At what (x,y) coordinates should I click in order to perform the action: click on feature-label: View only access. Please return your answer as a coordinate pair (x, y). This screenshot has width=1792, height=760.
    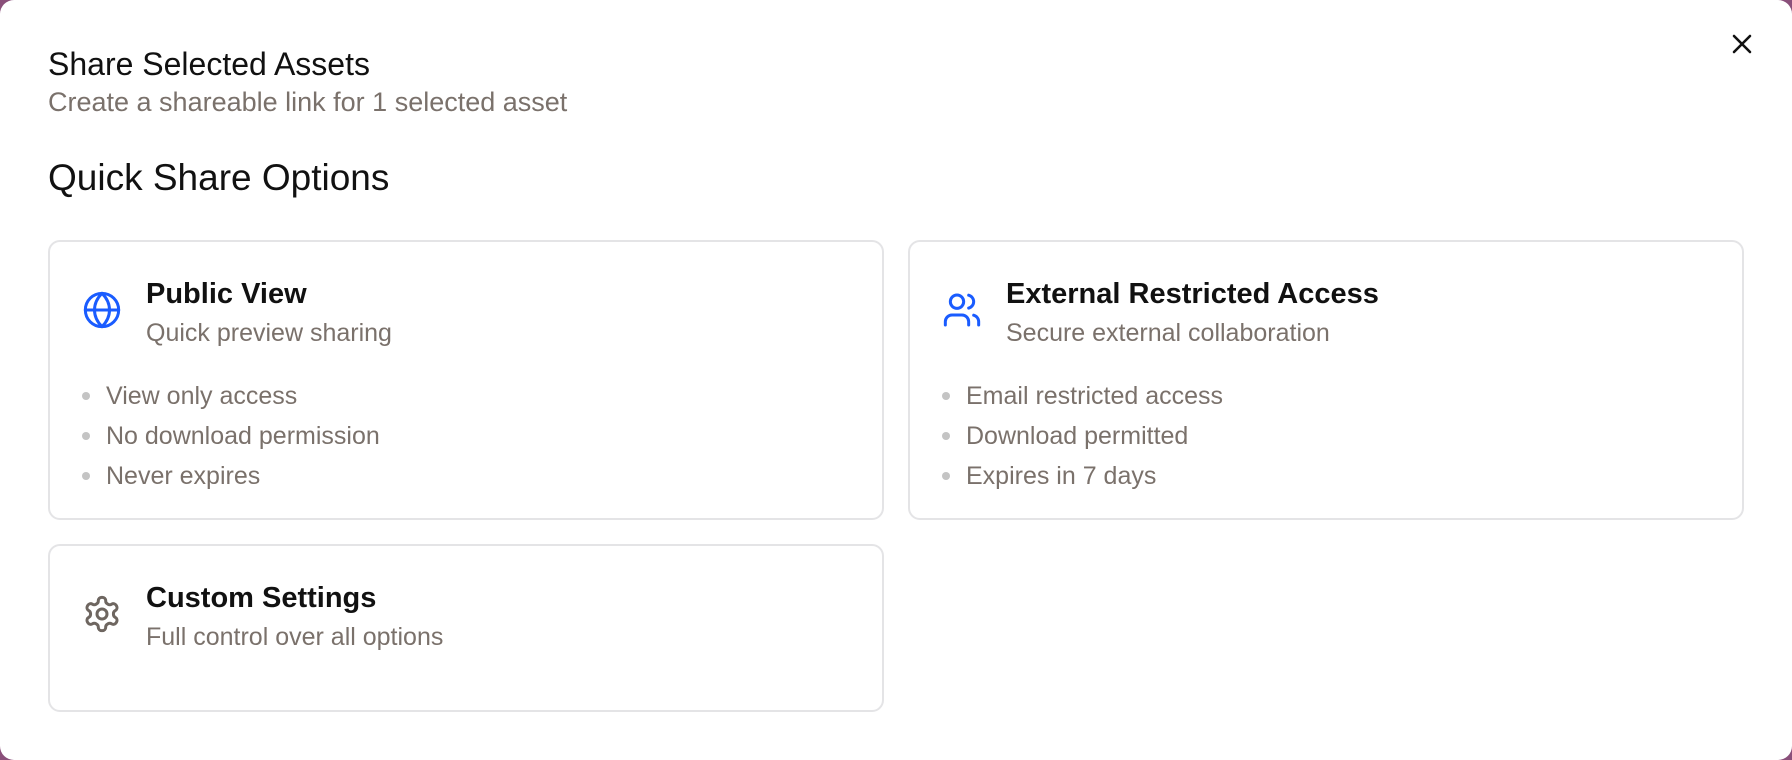
    Looking at the image, I should click on (202, 396).